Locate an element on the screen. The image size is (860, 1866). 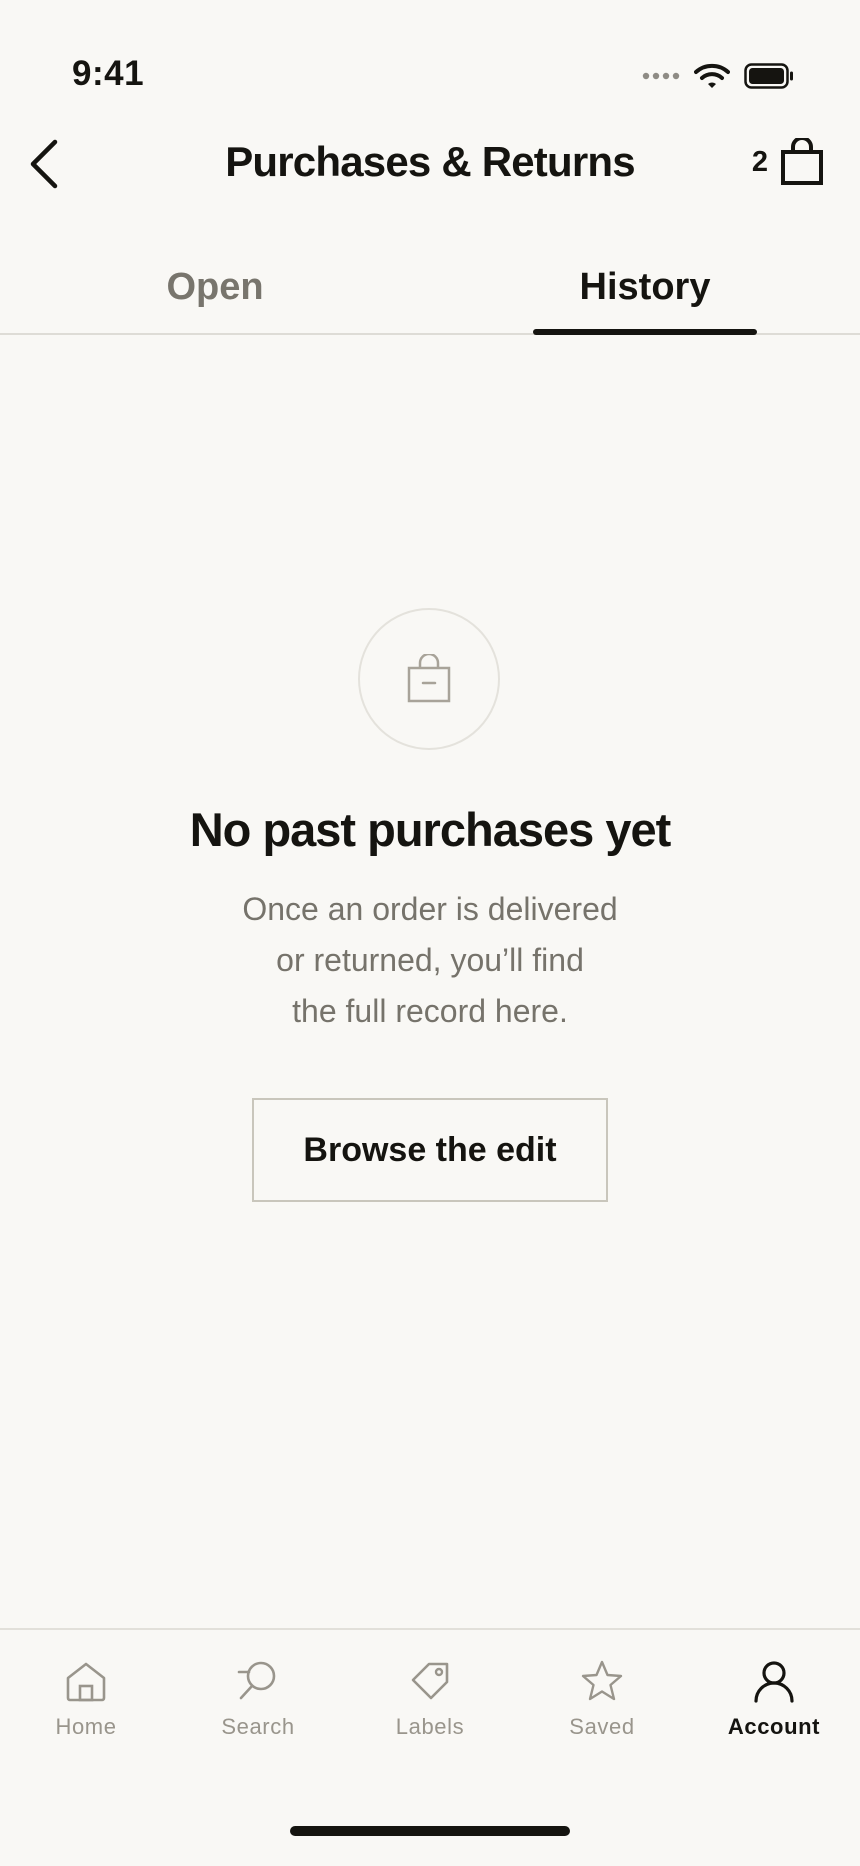
nav-label-labels: Labels is located at coordinates (430, 1726).